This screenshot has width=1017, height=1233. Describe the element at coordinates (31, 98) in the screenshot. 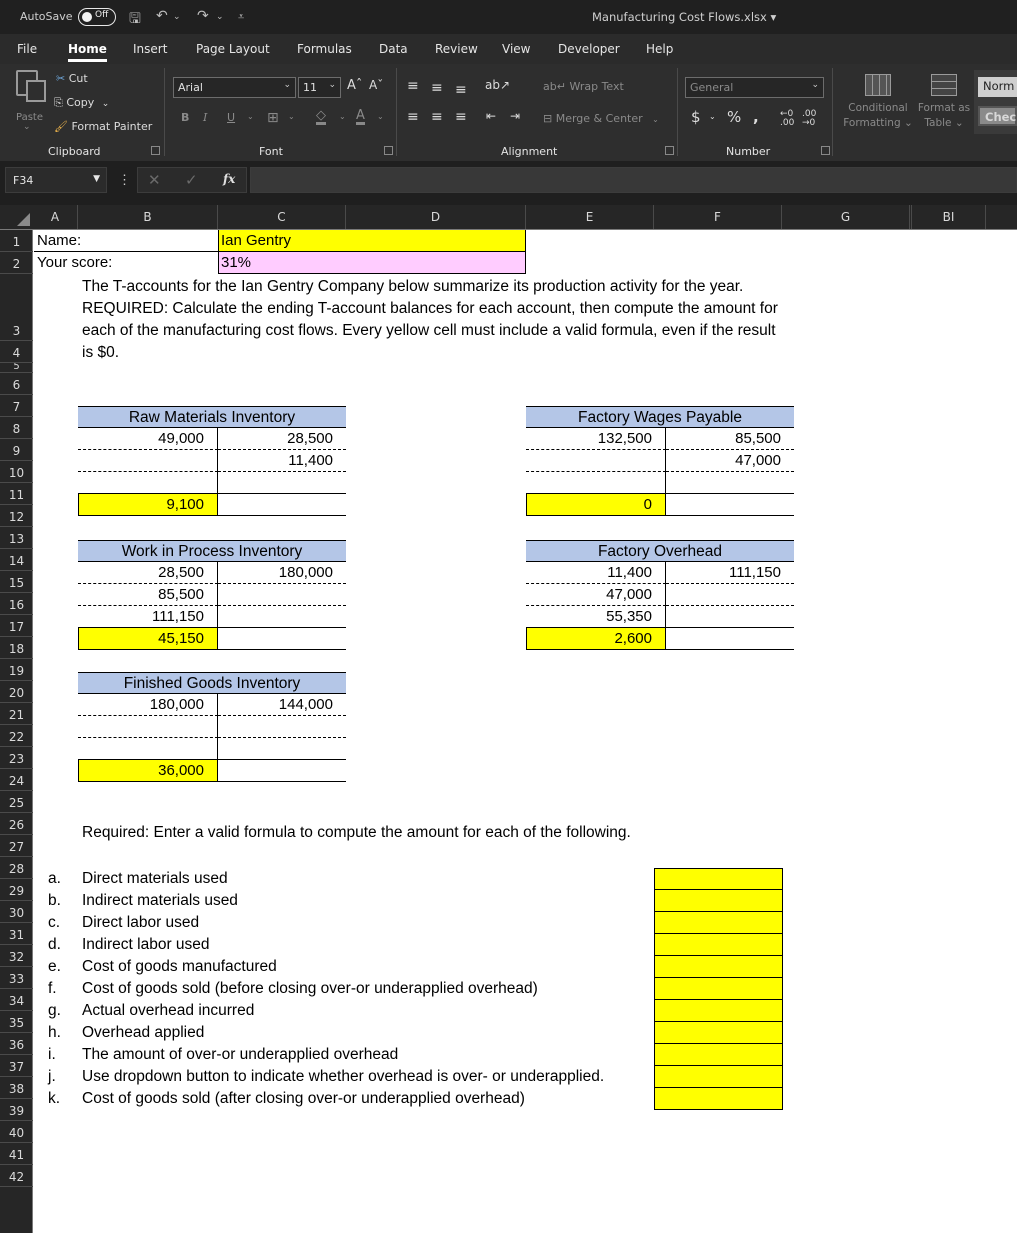

I see `paste-button: Paste` at that location.